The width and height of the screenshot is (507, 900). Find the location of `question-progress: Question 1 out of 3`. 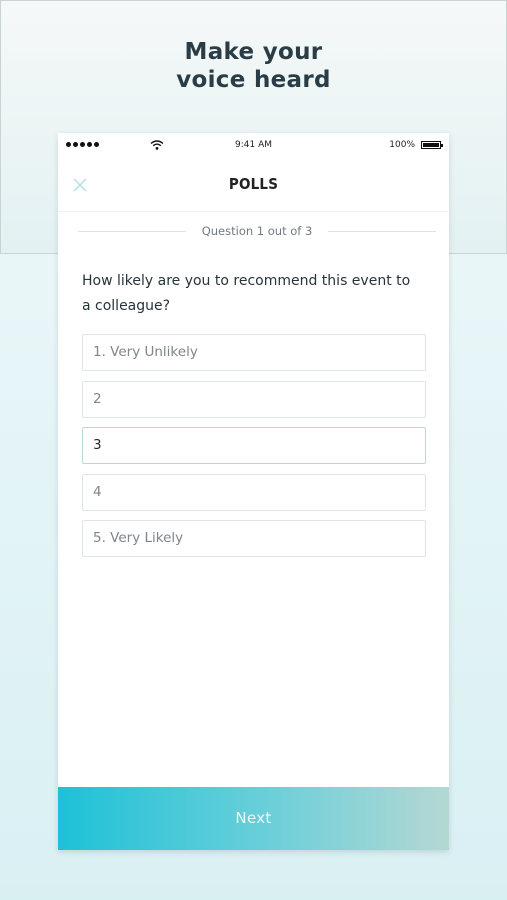

question-progress: Question 1 out of 3 is located at coordinates (257, 231).